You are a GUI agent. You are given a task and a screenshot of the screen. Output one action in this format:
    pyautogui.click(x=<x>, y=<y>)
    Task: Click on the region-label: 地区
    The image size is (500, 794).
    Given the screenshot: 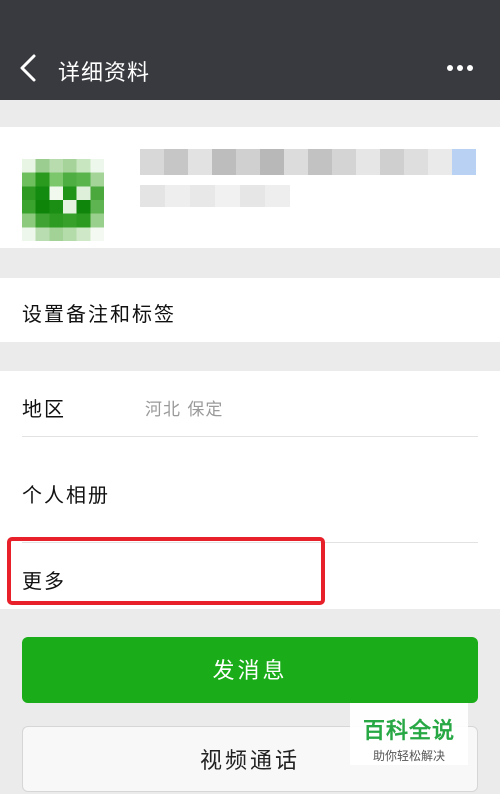 What is the action you would take?
    pyautogui.click(x=44, y=409)
    